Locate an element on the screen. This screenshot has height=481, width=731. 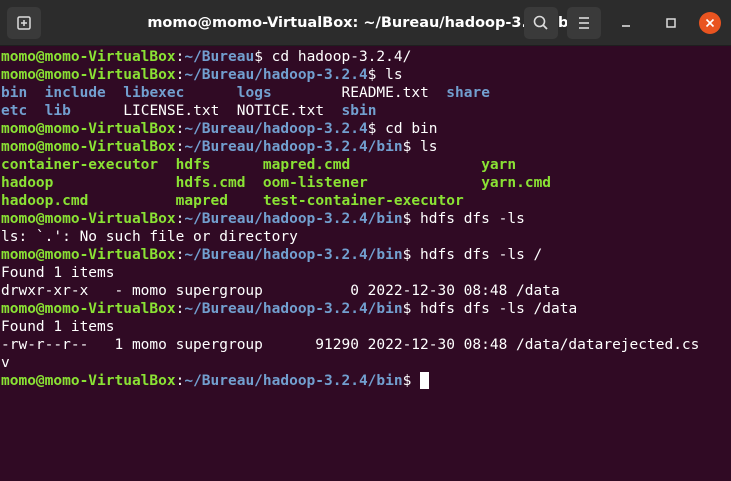
ls-entry: mapred.cmd is located at coordinates (306, 165).